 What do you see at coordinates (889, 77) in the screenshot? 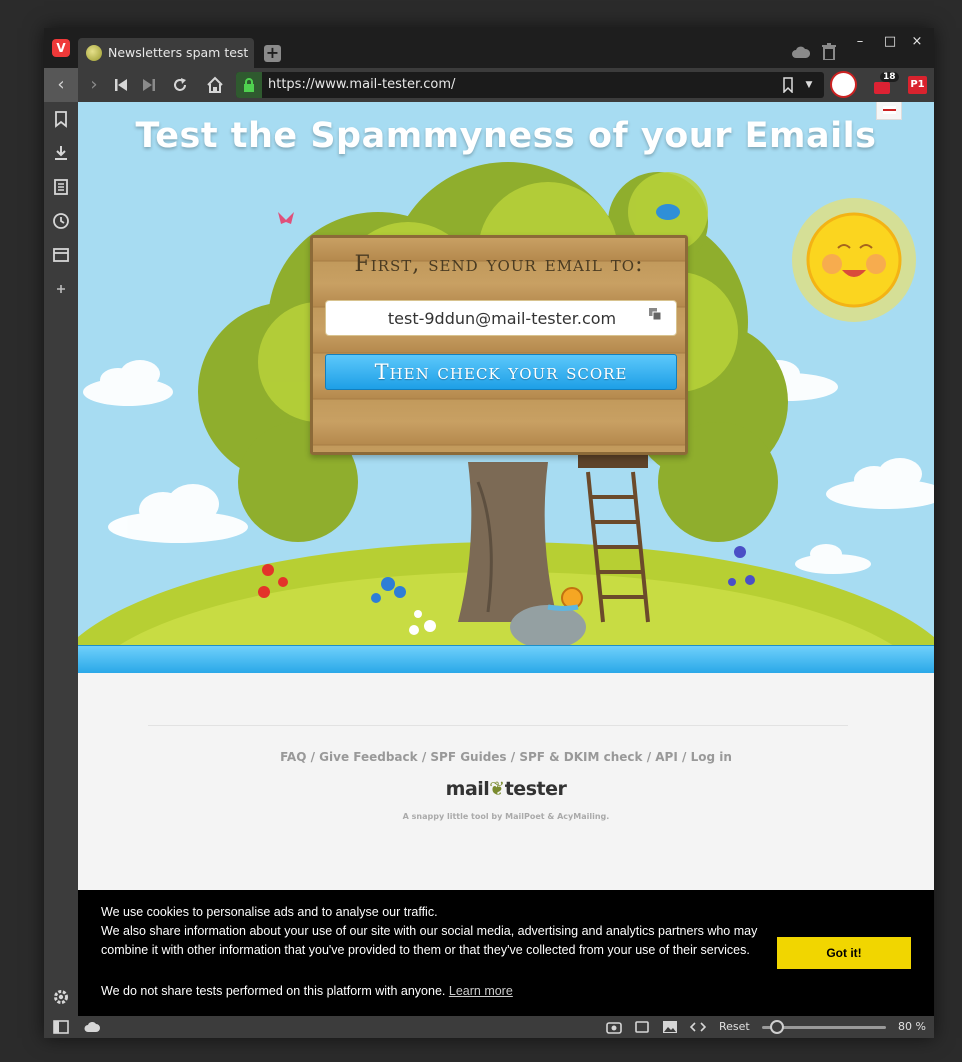
I see `extension-badge-count: 18` at bounding box center [889, 77].